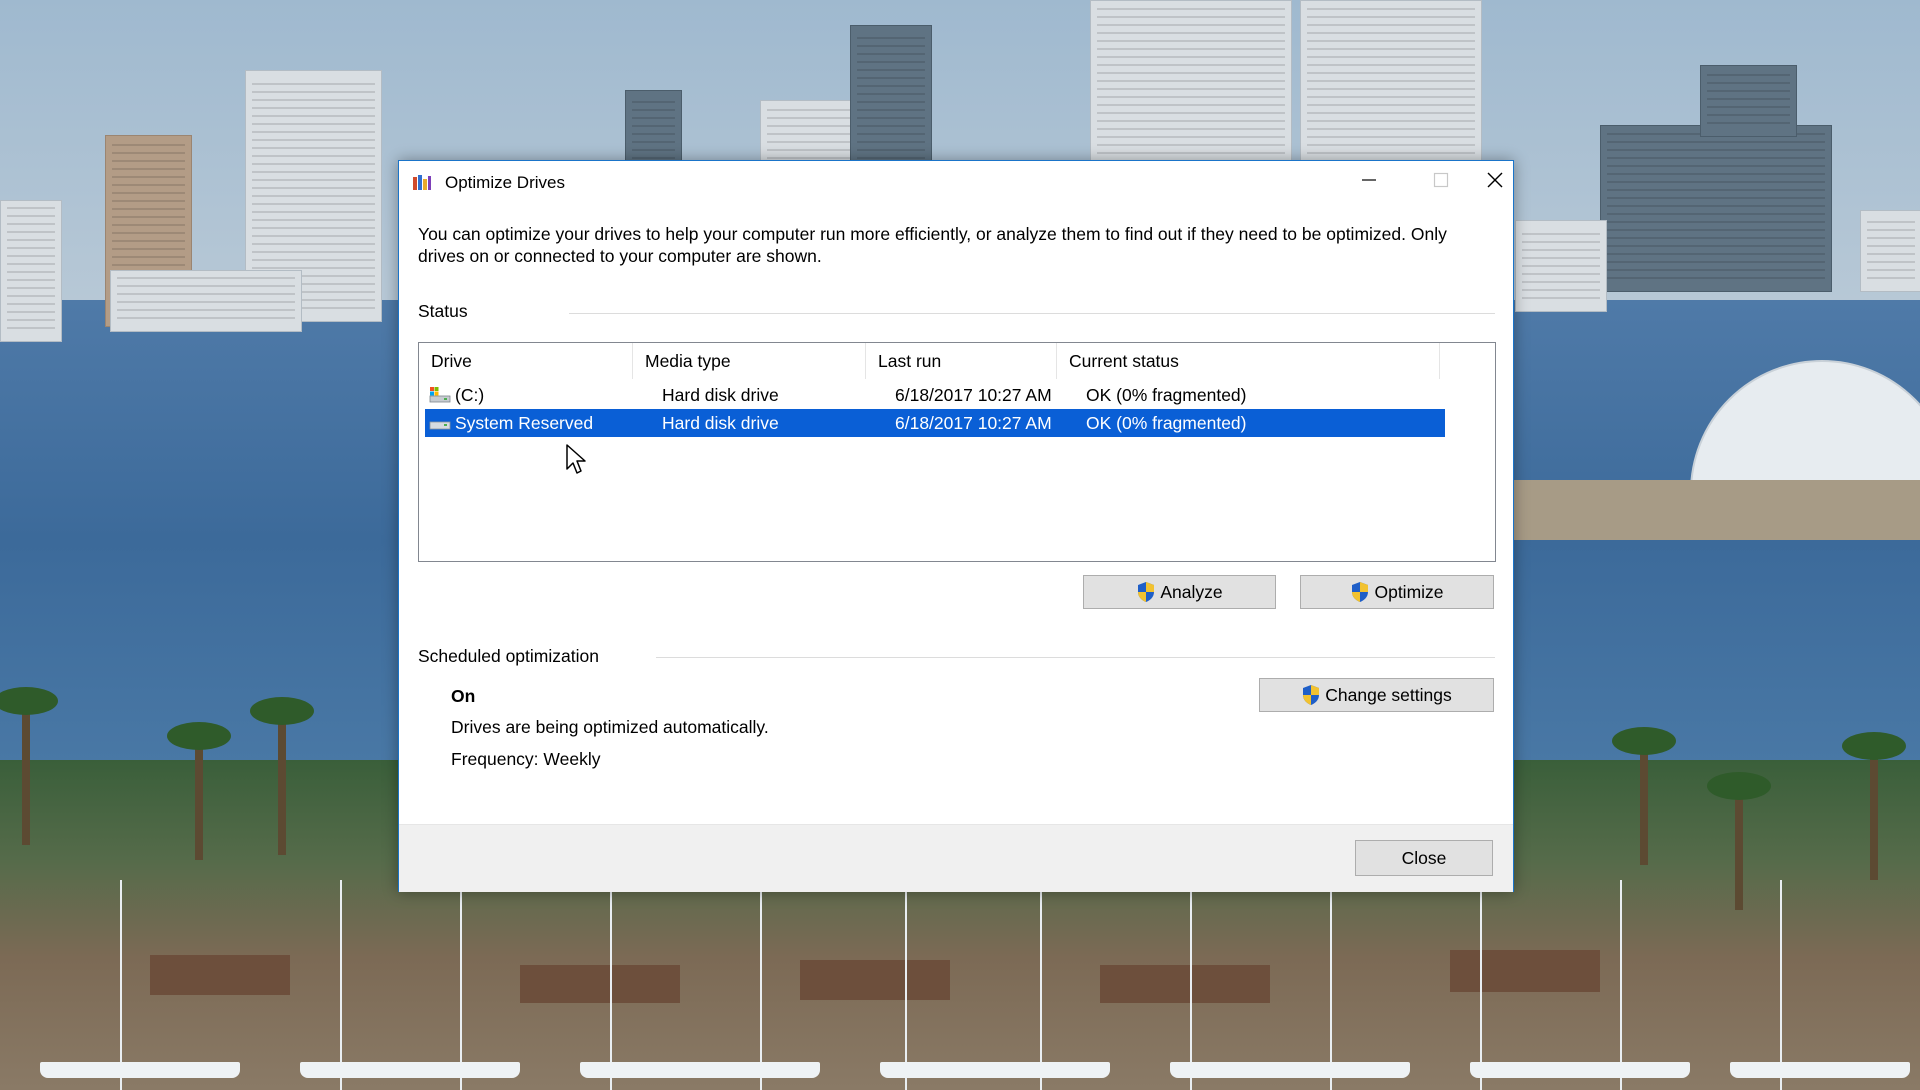  I want to click on dialog-footer: Close, so click(956, 858).